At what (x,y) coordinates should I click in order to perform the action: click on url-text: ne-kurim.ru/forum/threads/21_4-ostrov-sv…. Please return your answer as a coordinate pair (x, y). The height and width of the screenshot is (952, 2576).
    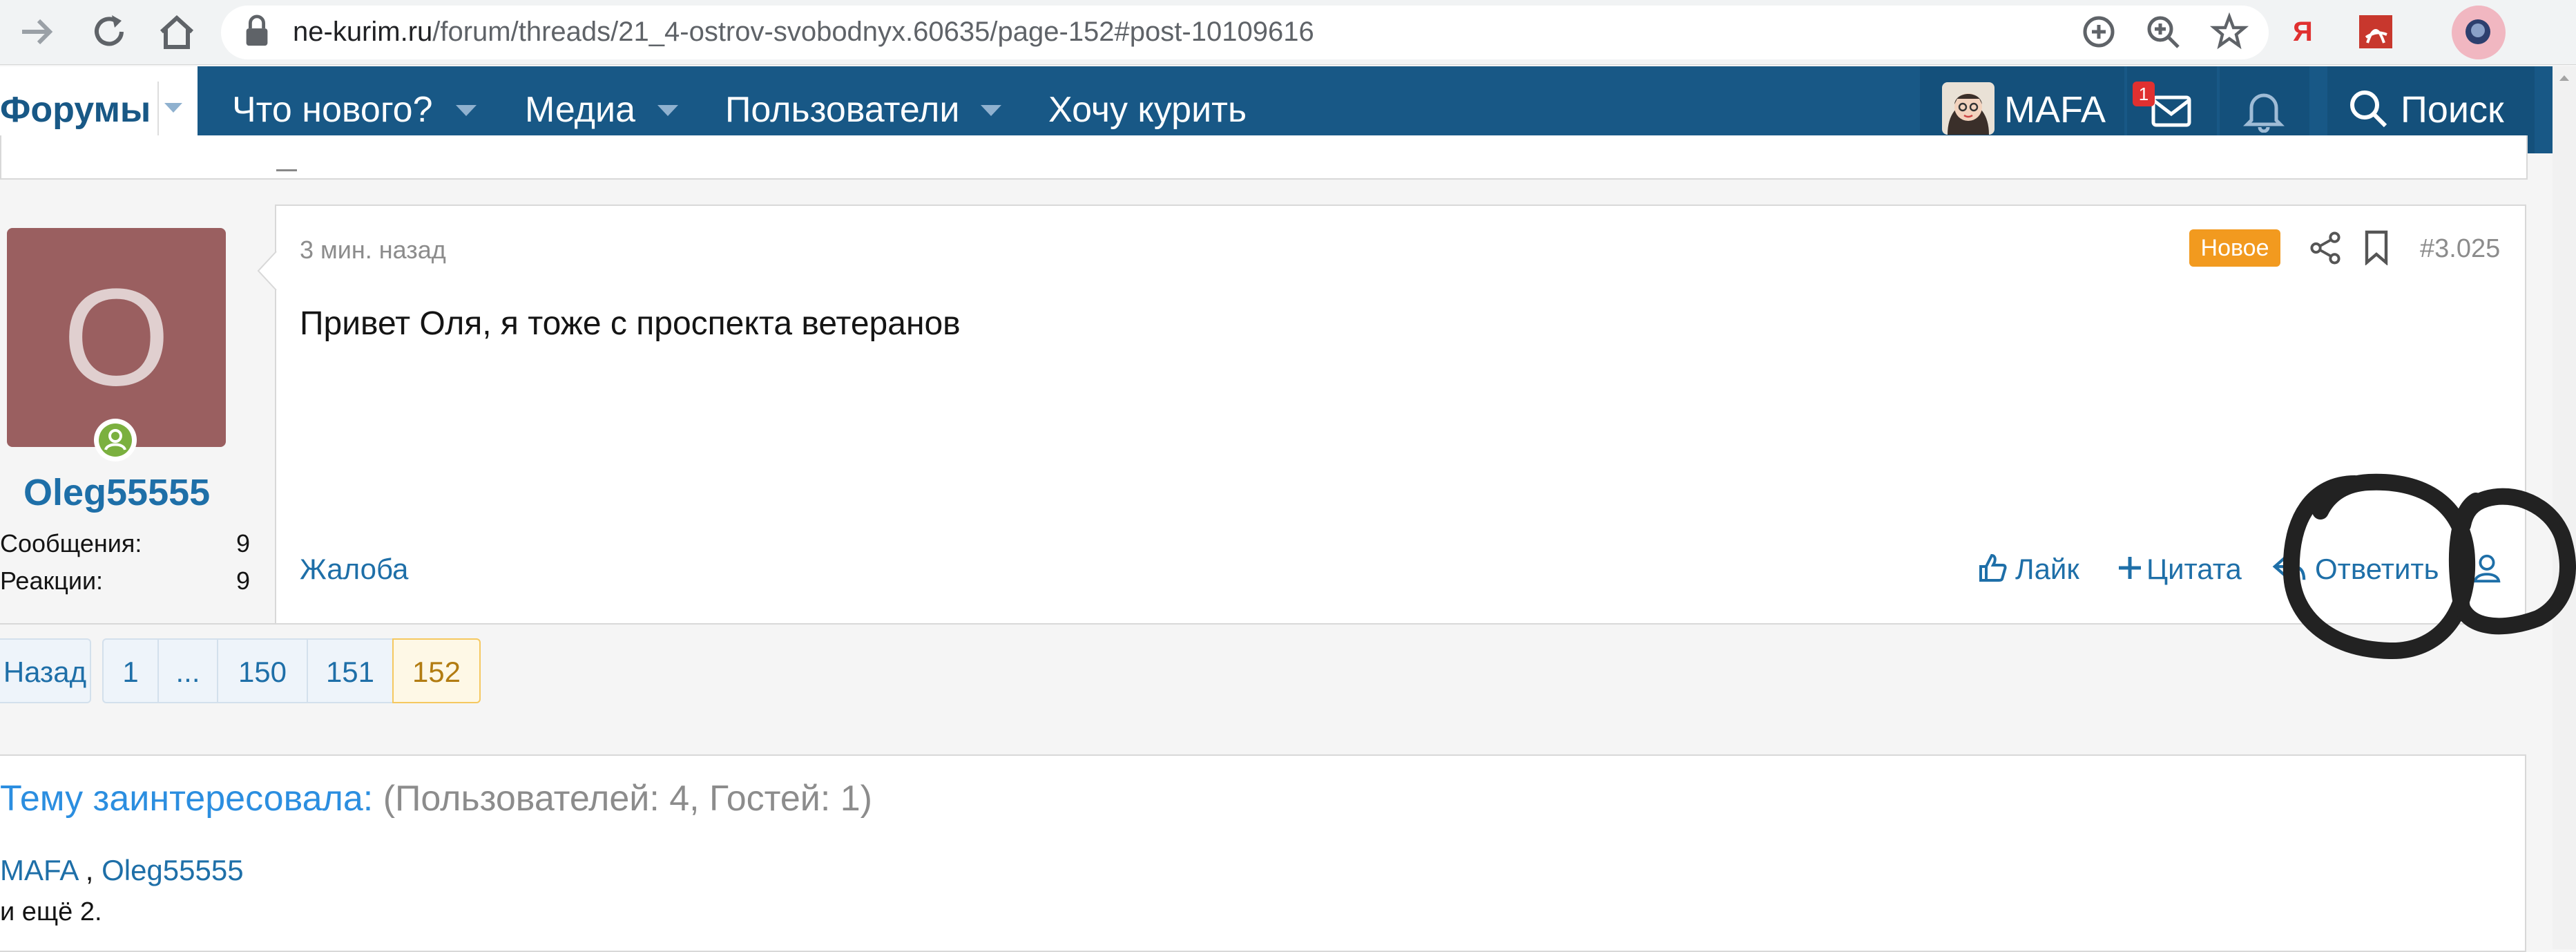
    Looking at the image, I should click on (803, 32).